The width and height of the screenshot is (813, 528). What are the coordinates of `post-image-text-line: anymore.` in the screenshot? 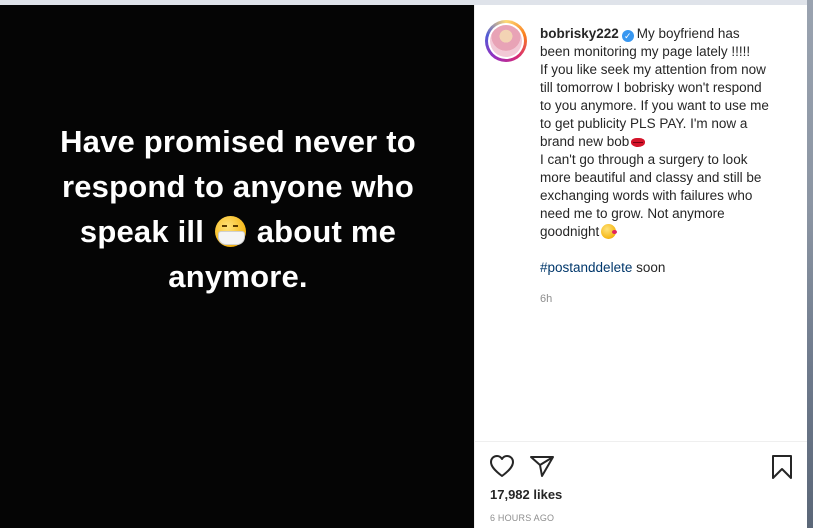 It's located at (238, 276).